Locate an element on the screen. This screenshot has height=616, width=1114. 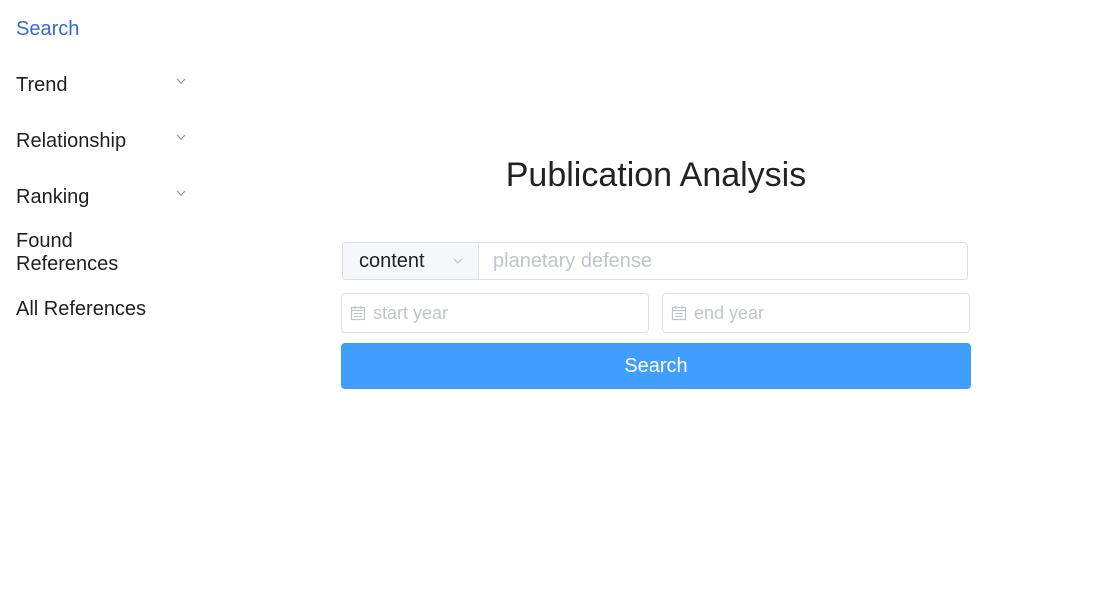
end-year-picker is located at coordinates (816, 313).